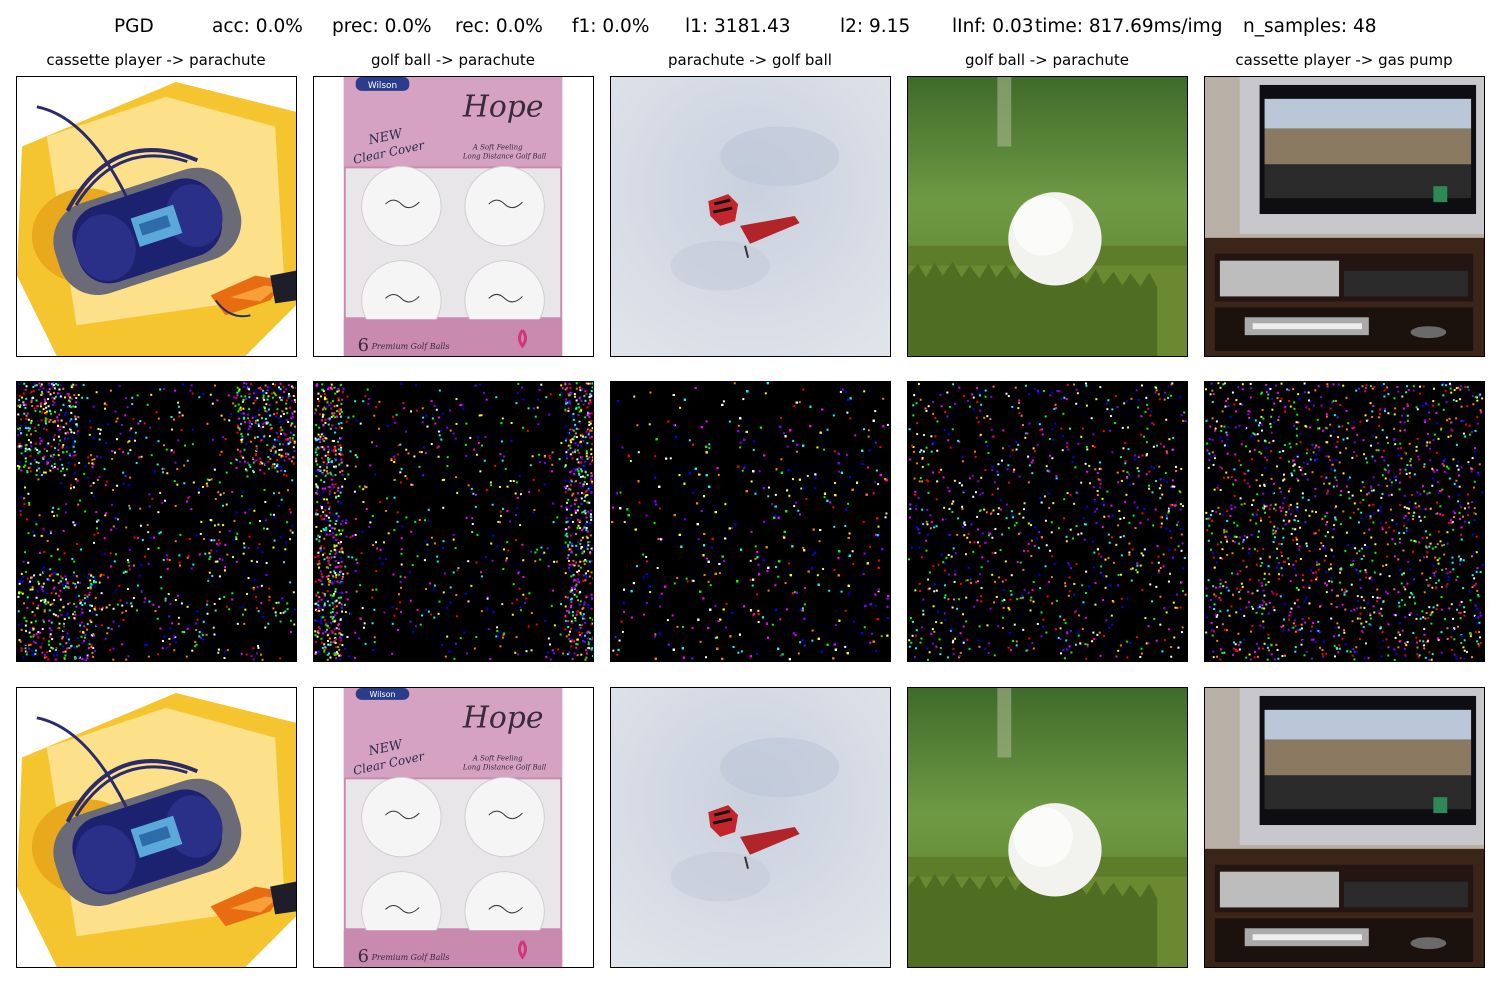 The height and width of the screenshot is (1000, 1500). Describe the element at coordinates (134, 26) in the screenshot. I see `method-label: PGD` at that location.